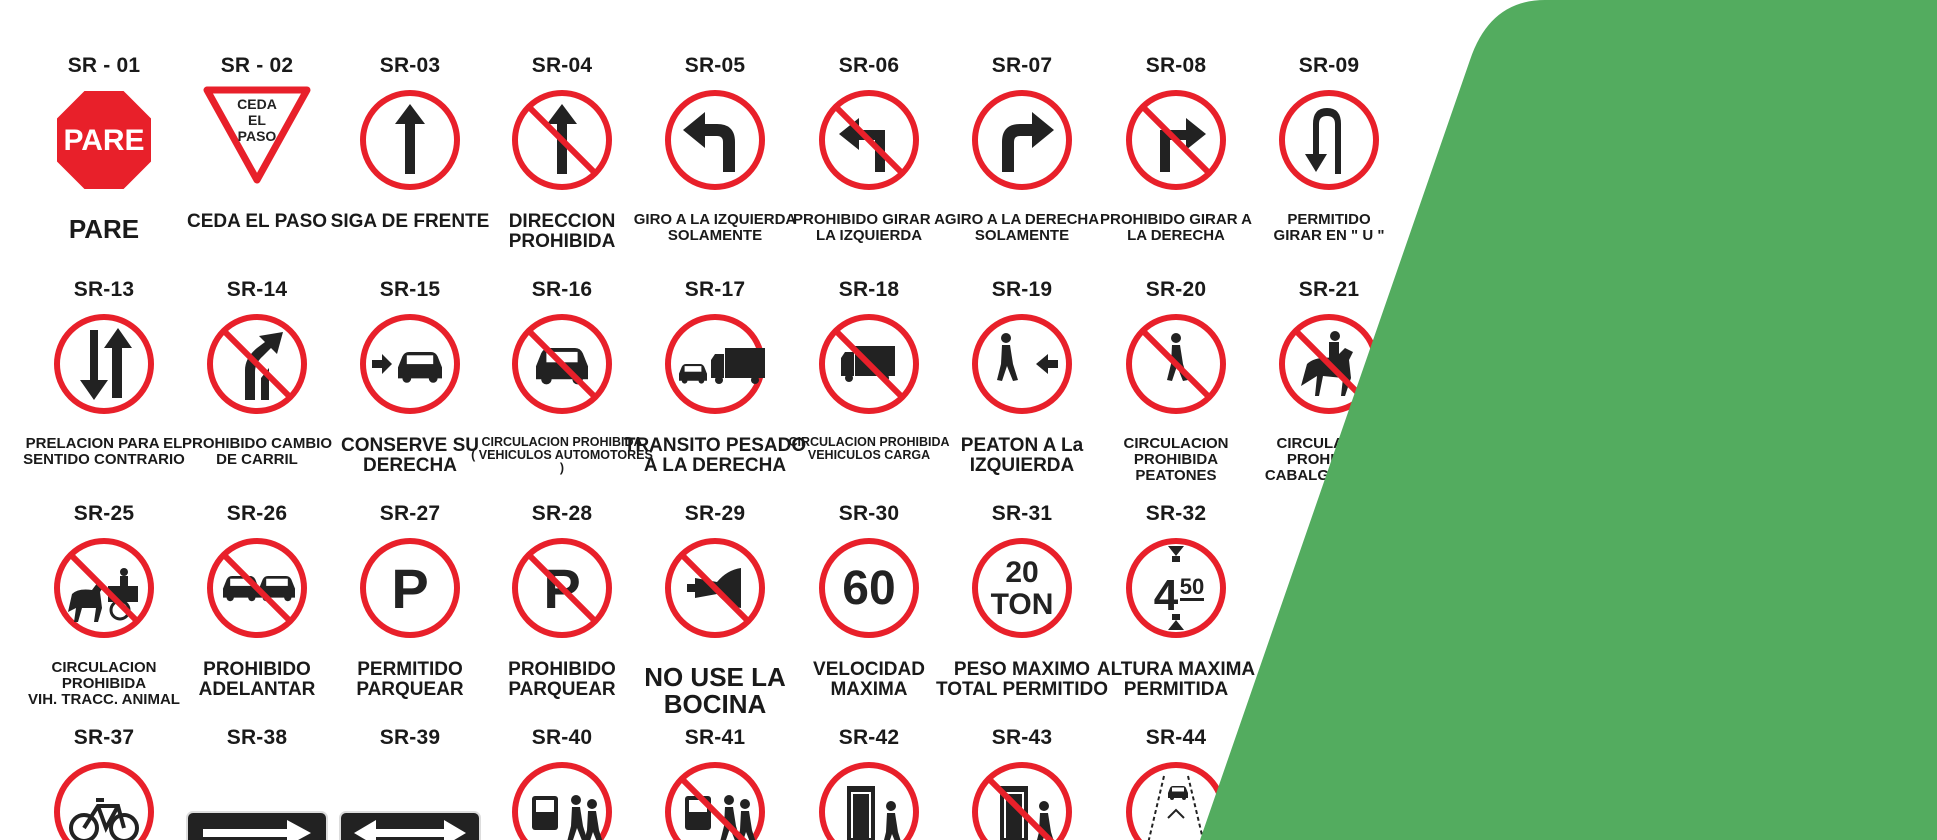 The image size is (1937, 840). I want to click on weight-limit-icon: 20 TON, so click(1022, 588).